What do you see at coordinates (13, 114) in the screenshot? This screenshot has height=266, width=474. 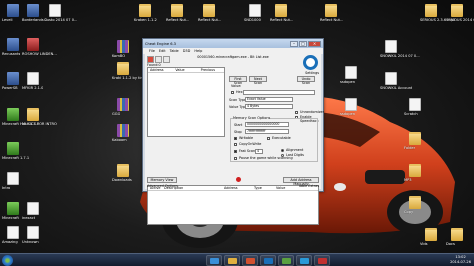 I see `green-icon` at bounding box center [13, 114].